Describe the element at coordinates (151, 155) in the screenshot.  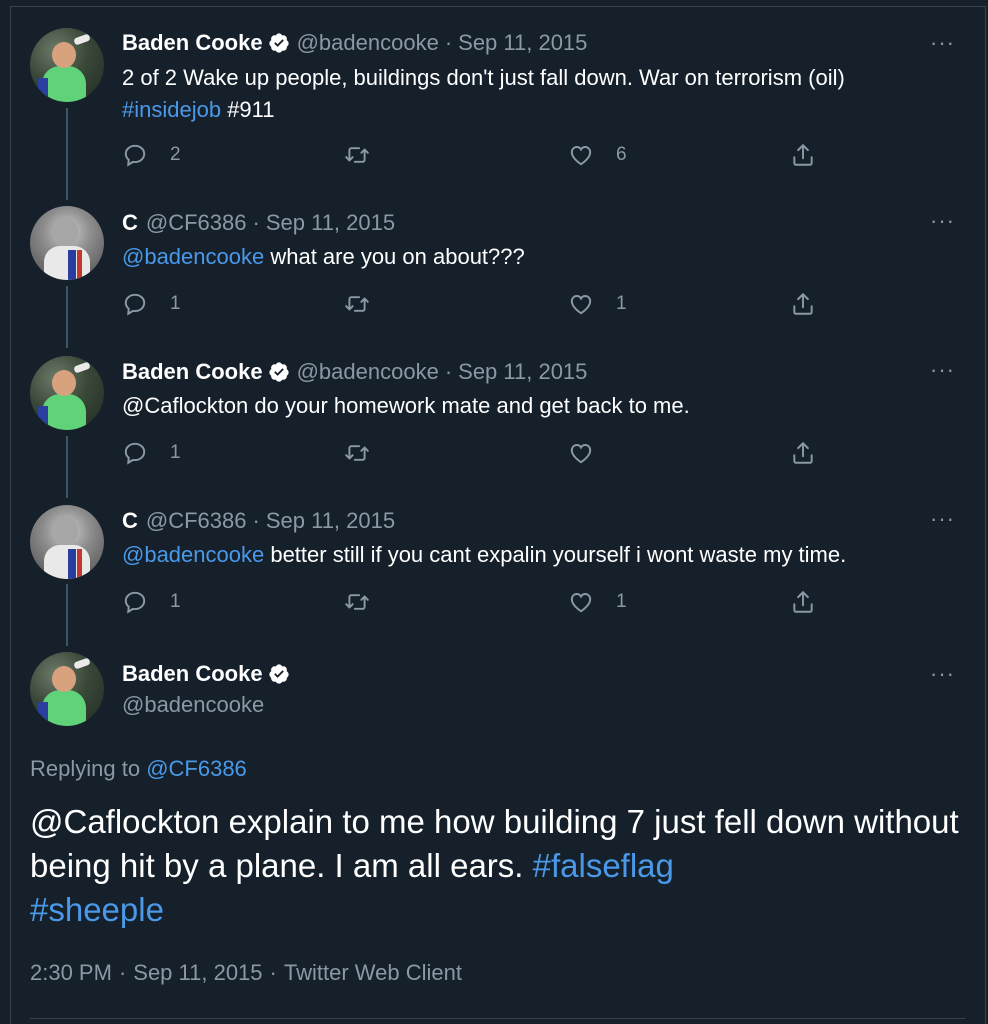
I see `reply-button: 2` at that location.